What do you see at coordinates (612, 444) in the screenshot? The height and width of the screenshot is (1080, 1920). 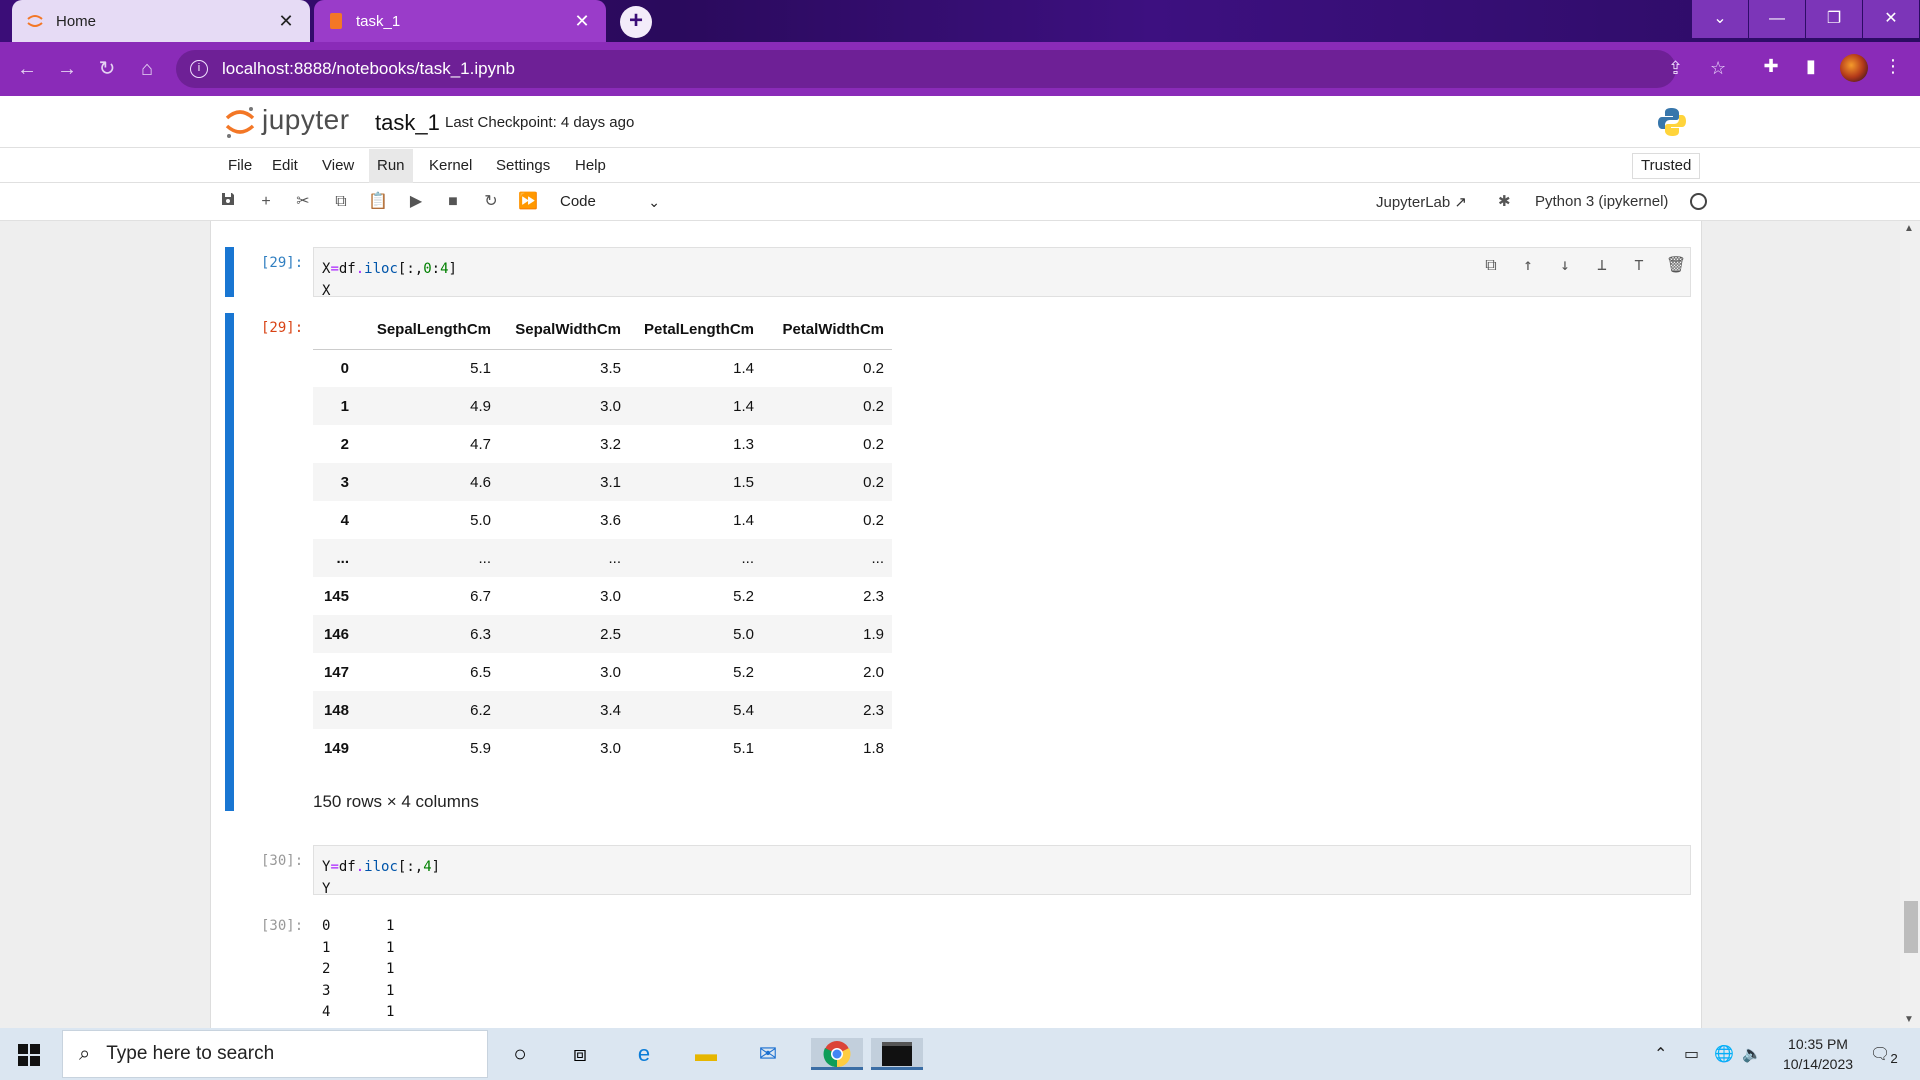 I see `table-row: 2 4.7 3.2 1.3 0.2` at bounding box center [612, 444].